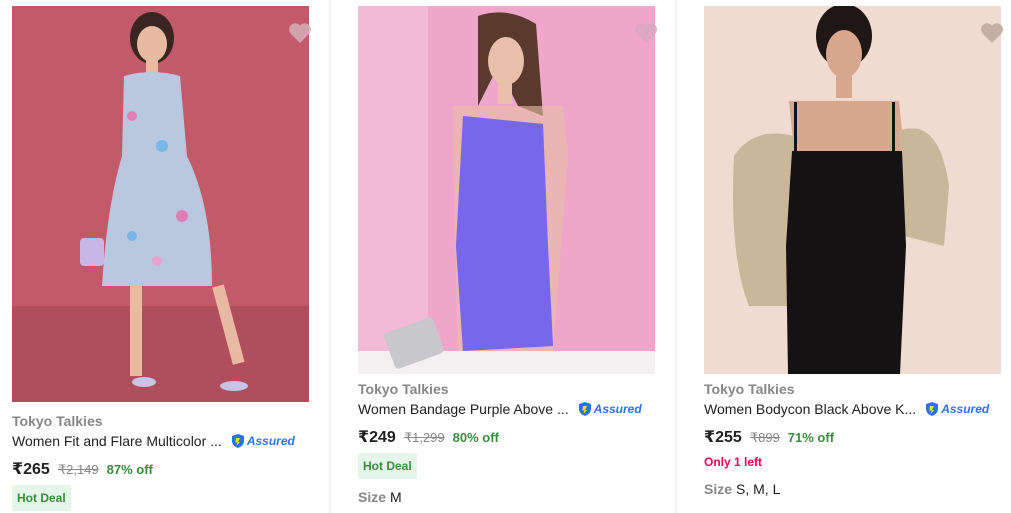  I want to click on discount-percent: 87% off, so click(129, 469).